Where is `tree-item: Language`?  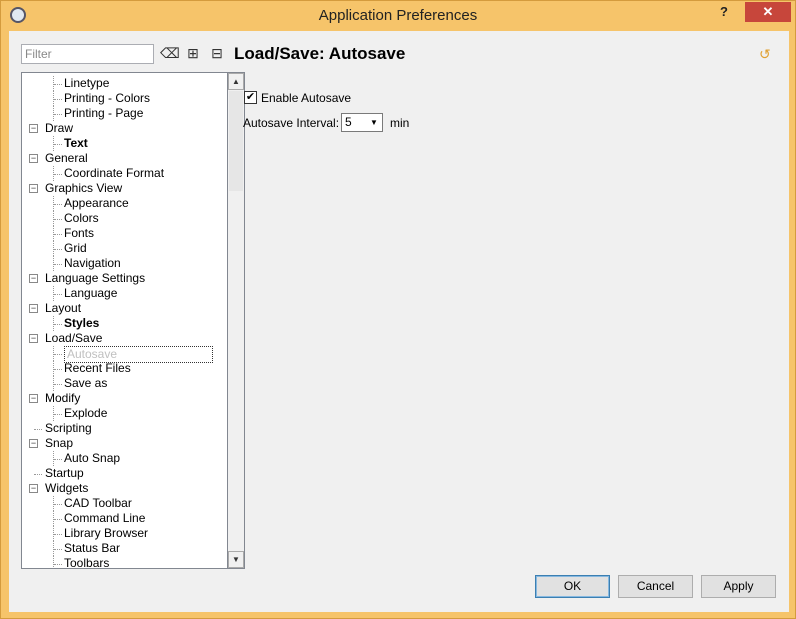
tree-item: Language is located at coordinates (90, 293).